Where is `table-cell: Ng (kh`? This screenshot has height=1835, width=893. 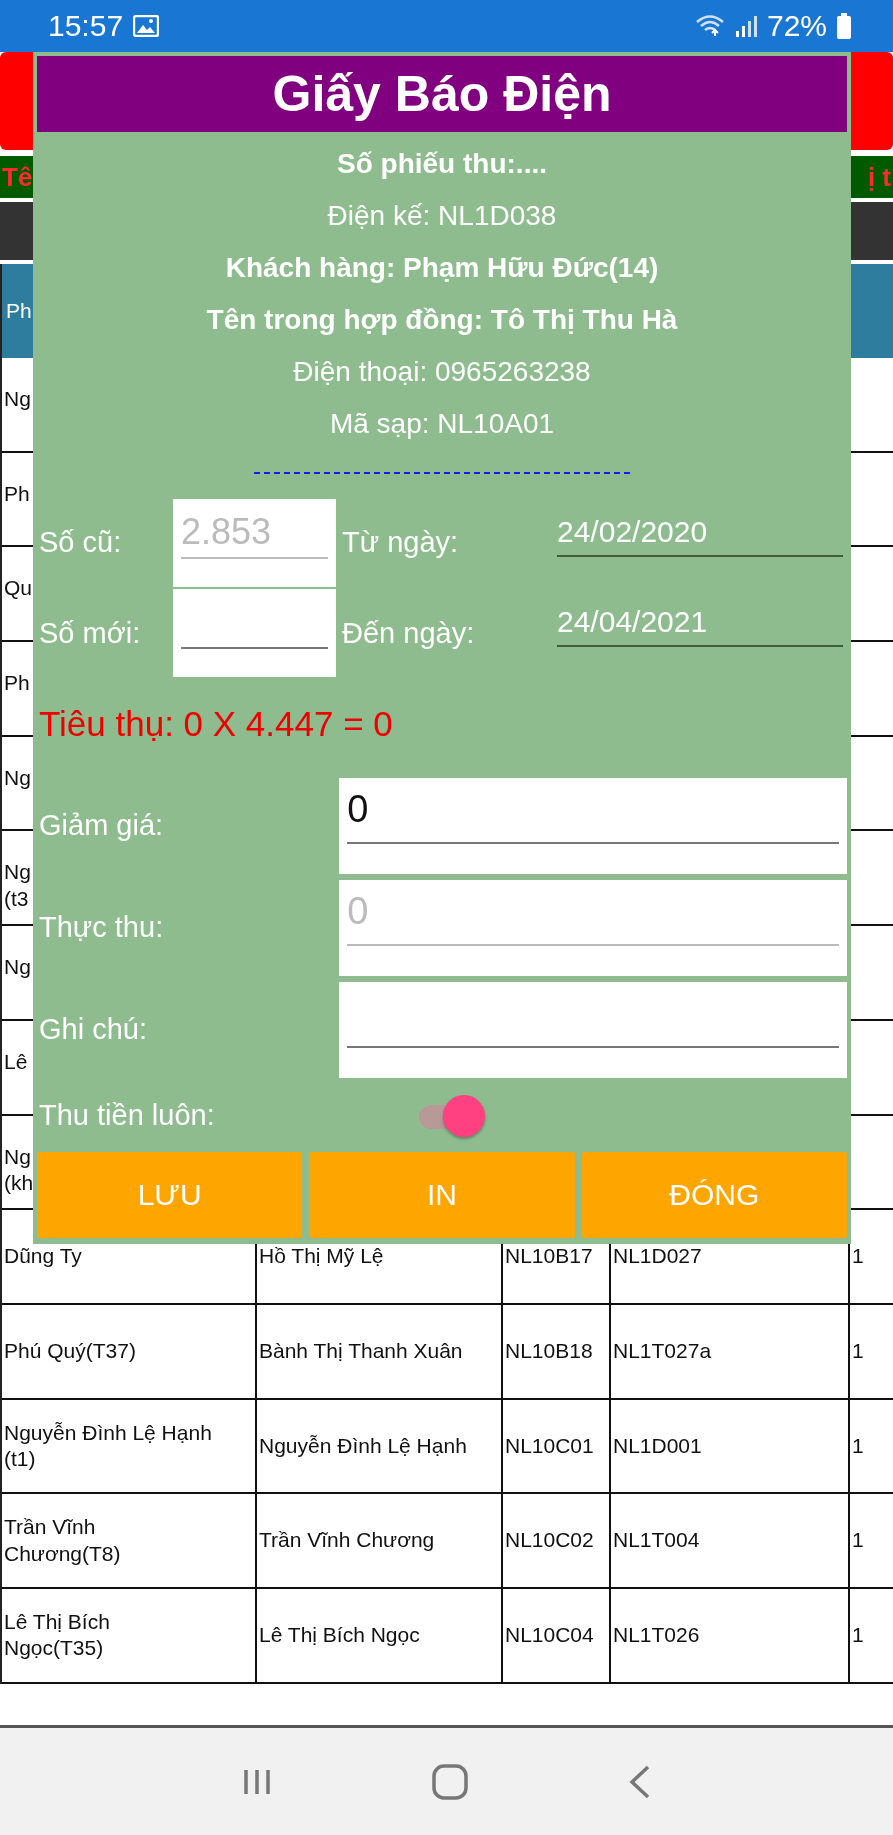 table-cell: Ng (kh is located at coordinates (19, 1169).